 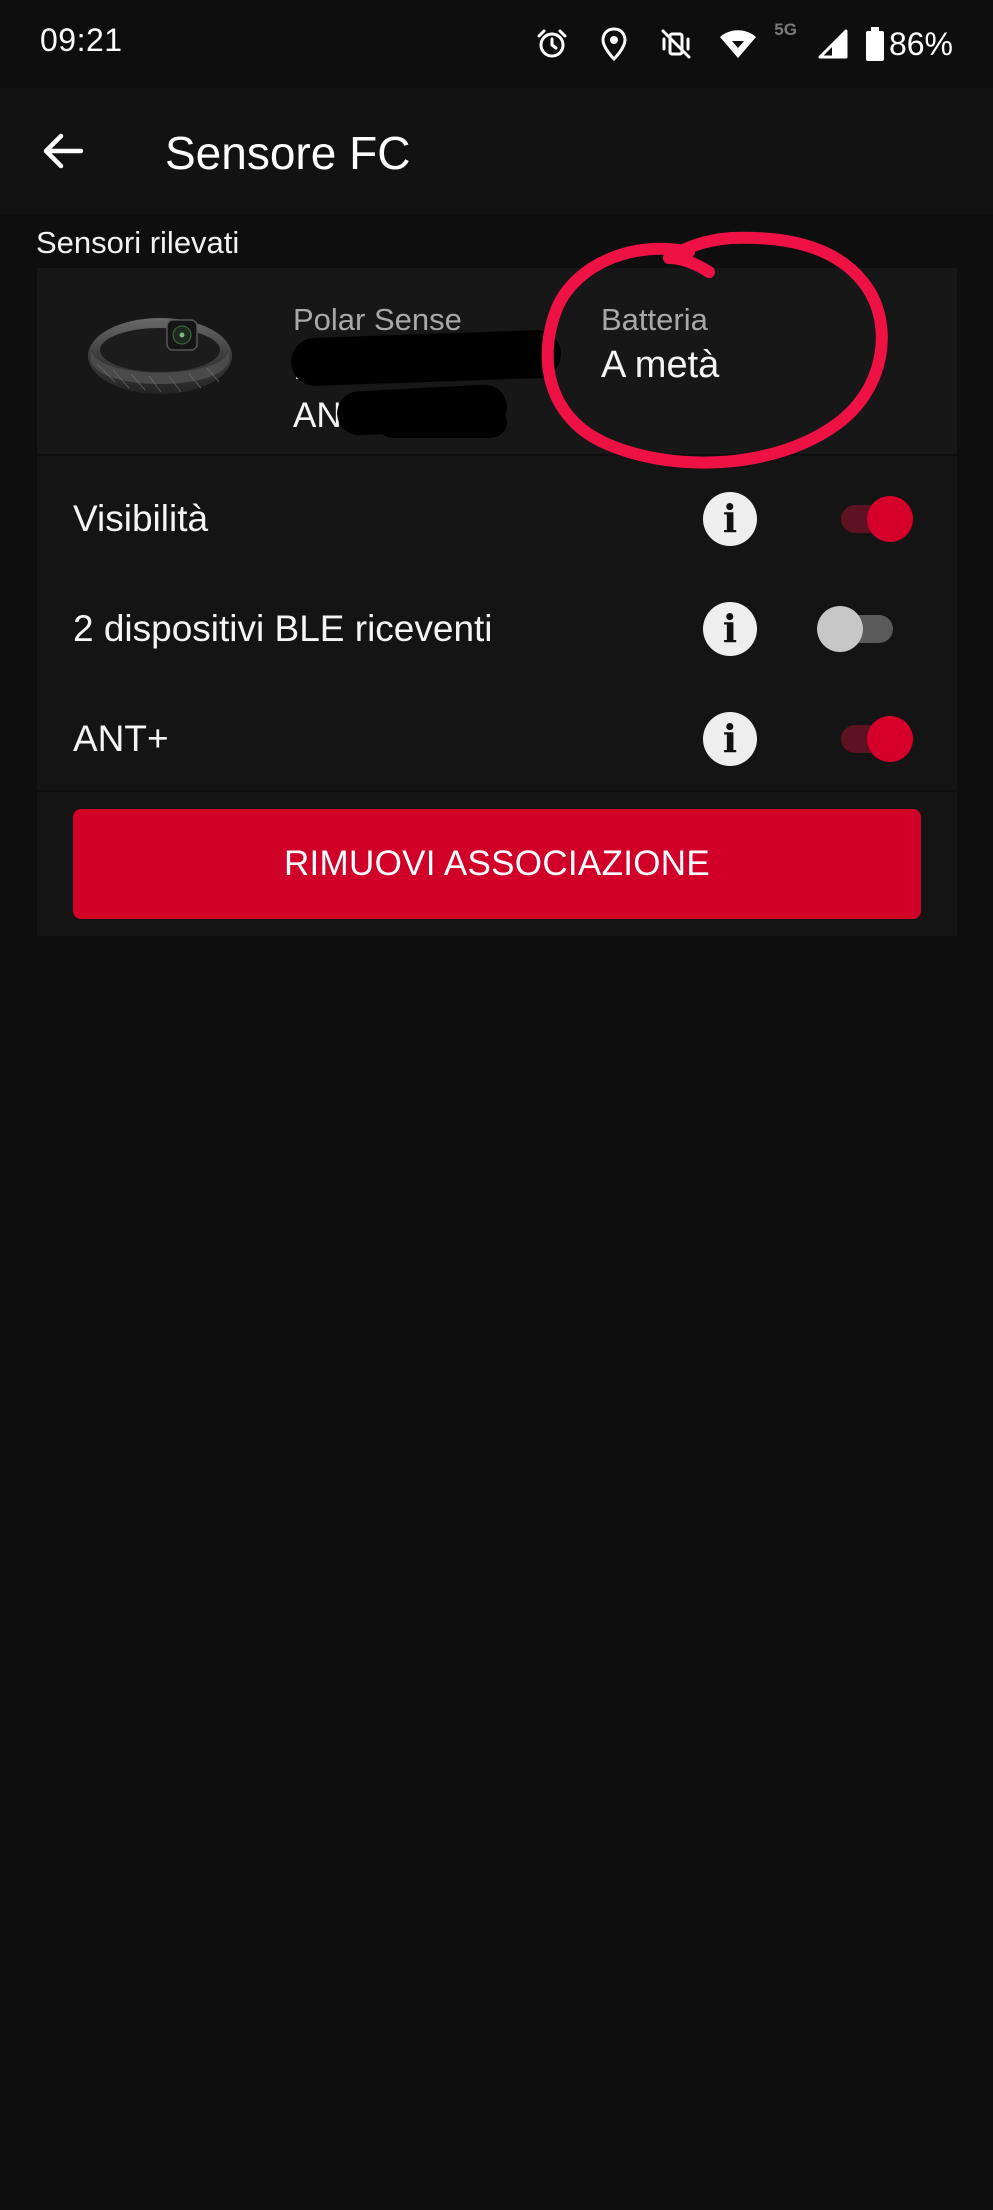 What do you see at coordinates (497, 739) in the screenshot?
I see `setting-ant: ANT+ i` at bounding box center [497, 739].